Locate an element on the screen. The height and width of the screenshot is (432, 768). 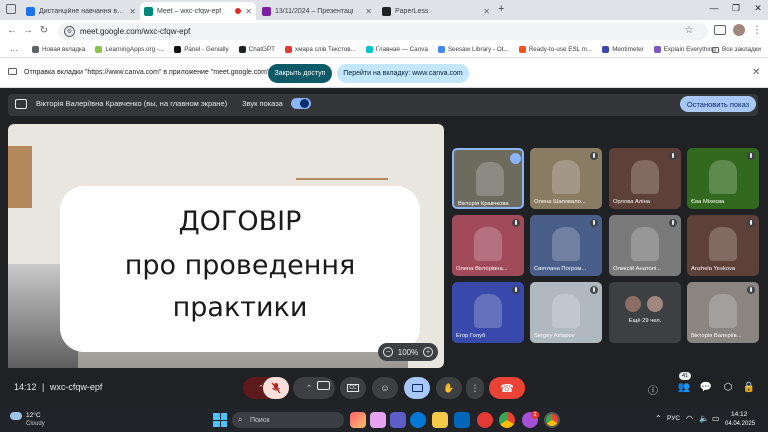
present-icon is located at coordinates (417, 388).